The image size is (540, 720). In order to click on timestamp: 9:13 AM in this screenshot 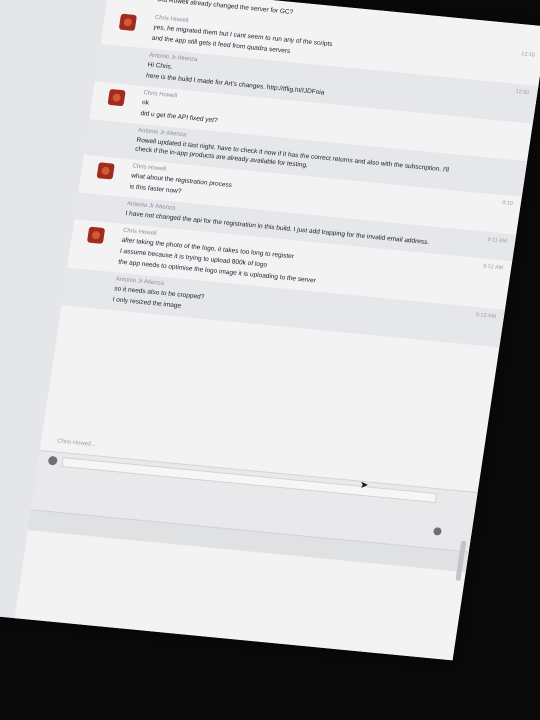, I will do `click(486, 316)`.